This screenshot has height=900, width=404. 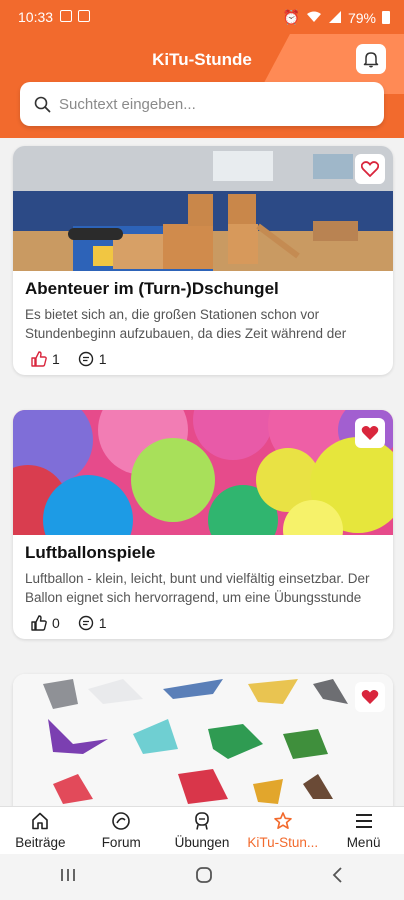 I want to click on card-title: Abenteuer im (Turn-)Dschungel, so click(x=152, y=288).